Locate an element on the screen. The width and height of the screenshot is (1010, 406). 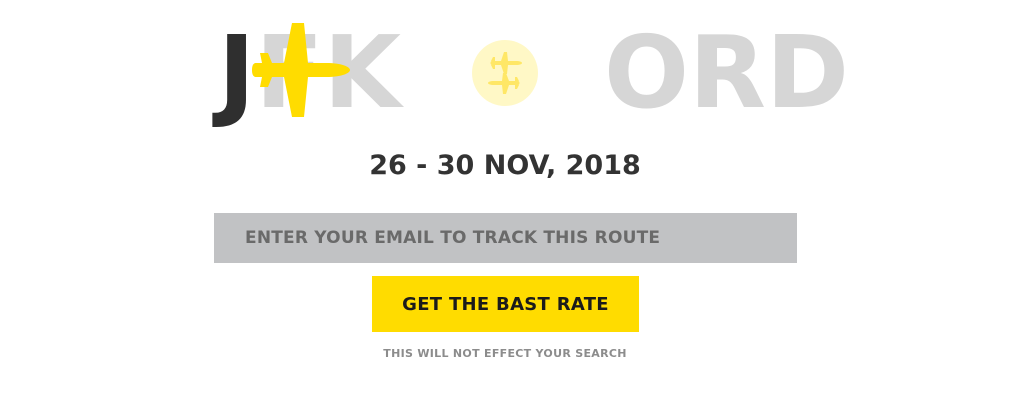
disclaimer-note: THIS WILL NOT EFFECT YOUR SEARCH is located at coordinates (505, 353).